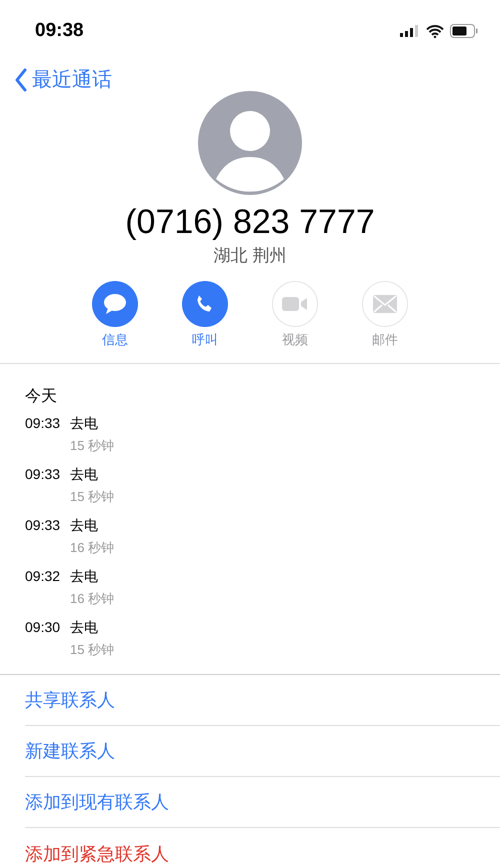 The width and height of the screenshot is (500, 865). What do you see at coordinates (262, 700) in the screenshot?
I see `contact-option-button: 共享联系人` at bounding box center [262, 700].